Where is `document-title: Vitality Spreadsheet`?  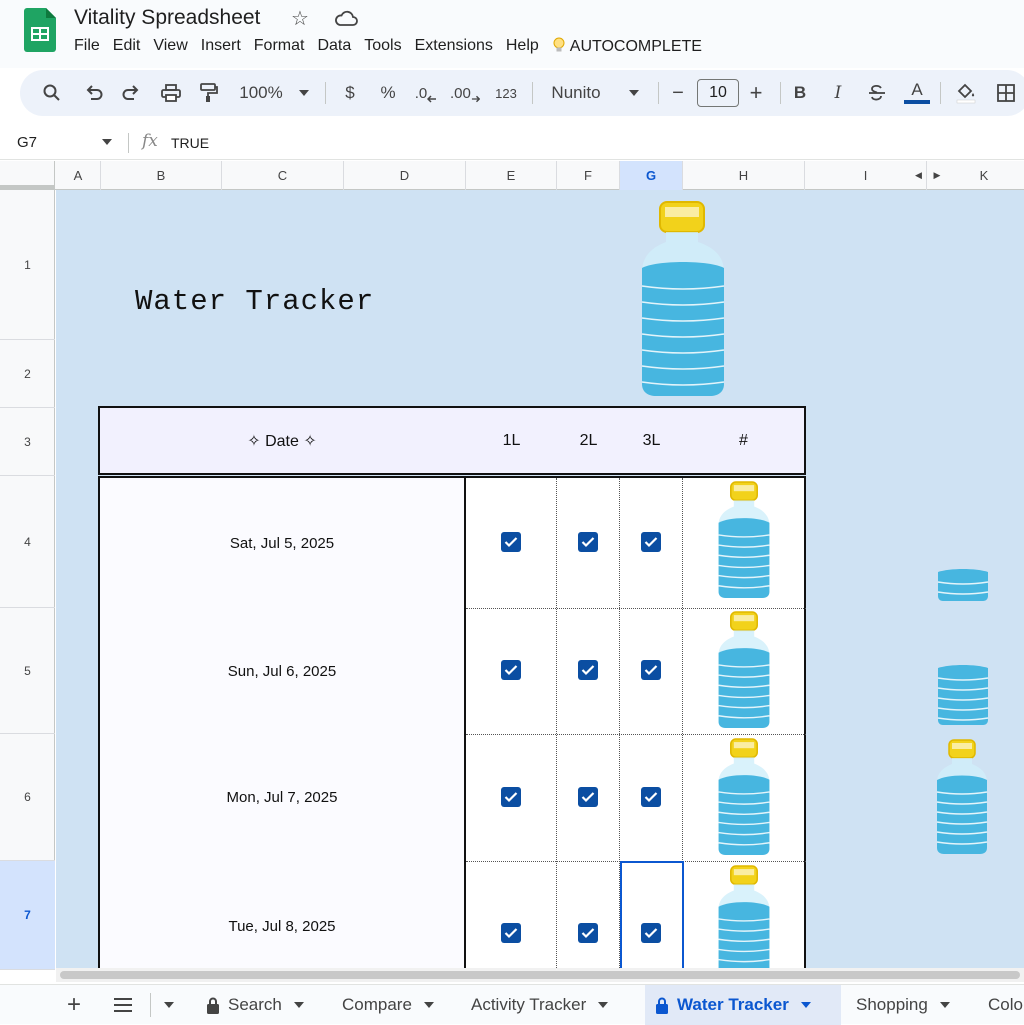 document-title: Vitality Spreadsheet is located at coordinates (167, 18).